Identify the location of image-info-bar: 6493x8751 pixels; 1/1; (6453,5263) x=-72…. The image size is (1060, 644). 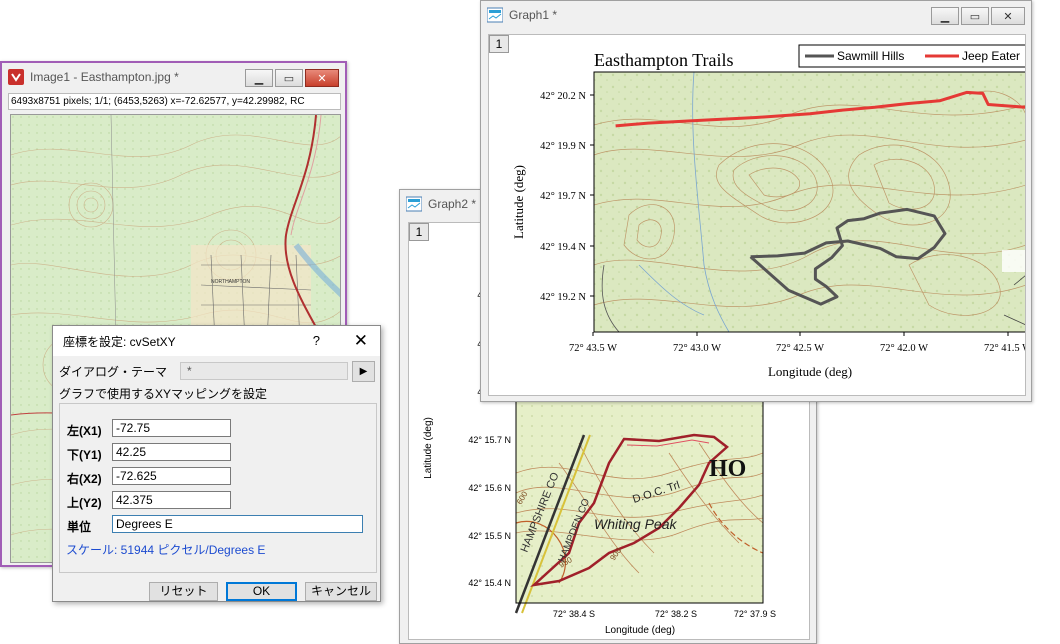
(174, 101).